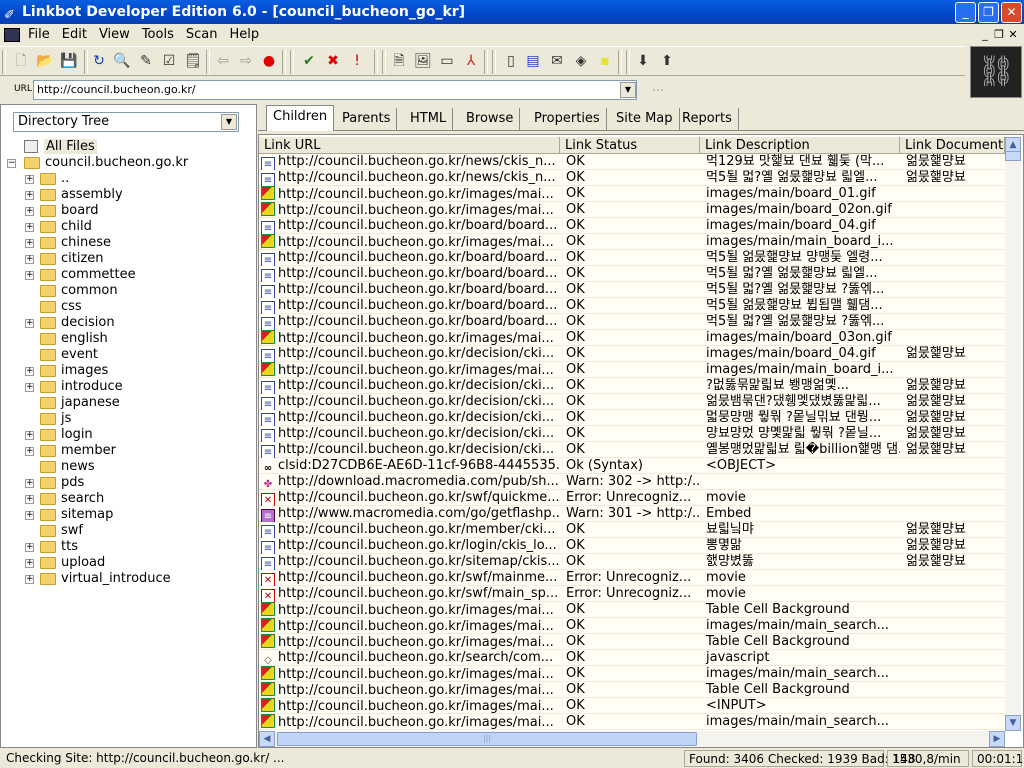 This screenshot has height=768, width=1024. What do you see at coordinates (952, 145) in the screenshot?
I see `column-header-link-document-t: Link Document T` at bounding box center [952, 145].